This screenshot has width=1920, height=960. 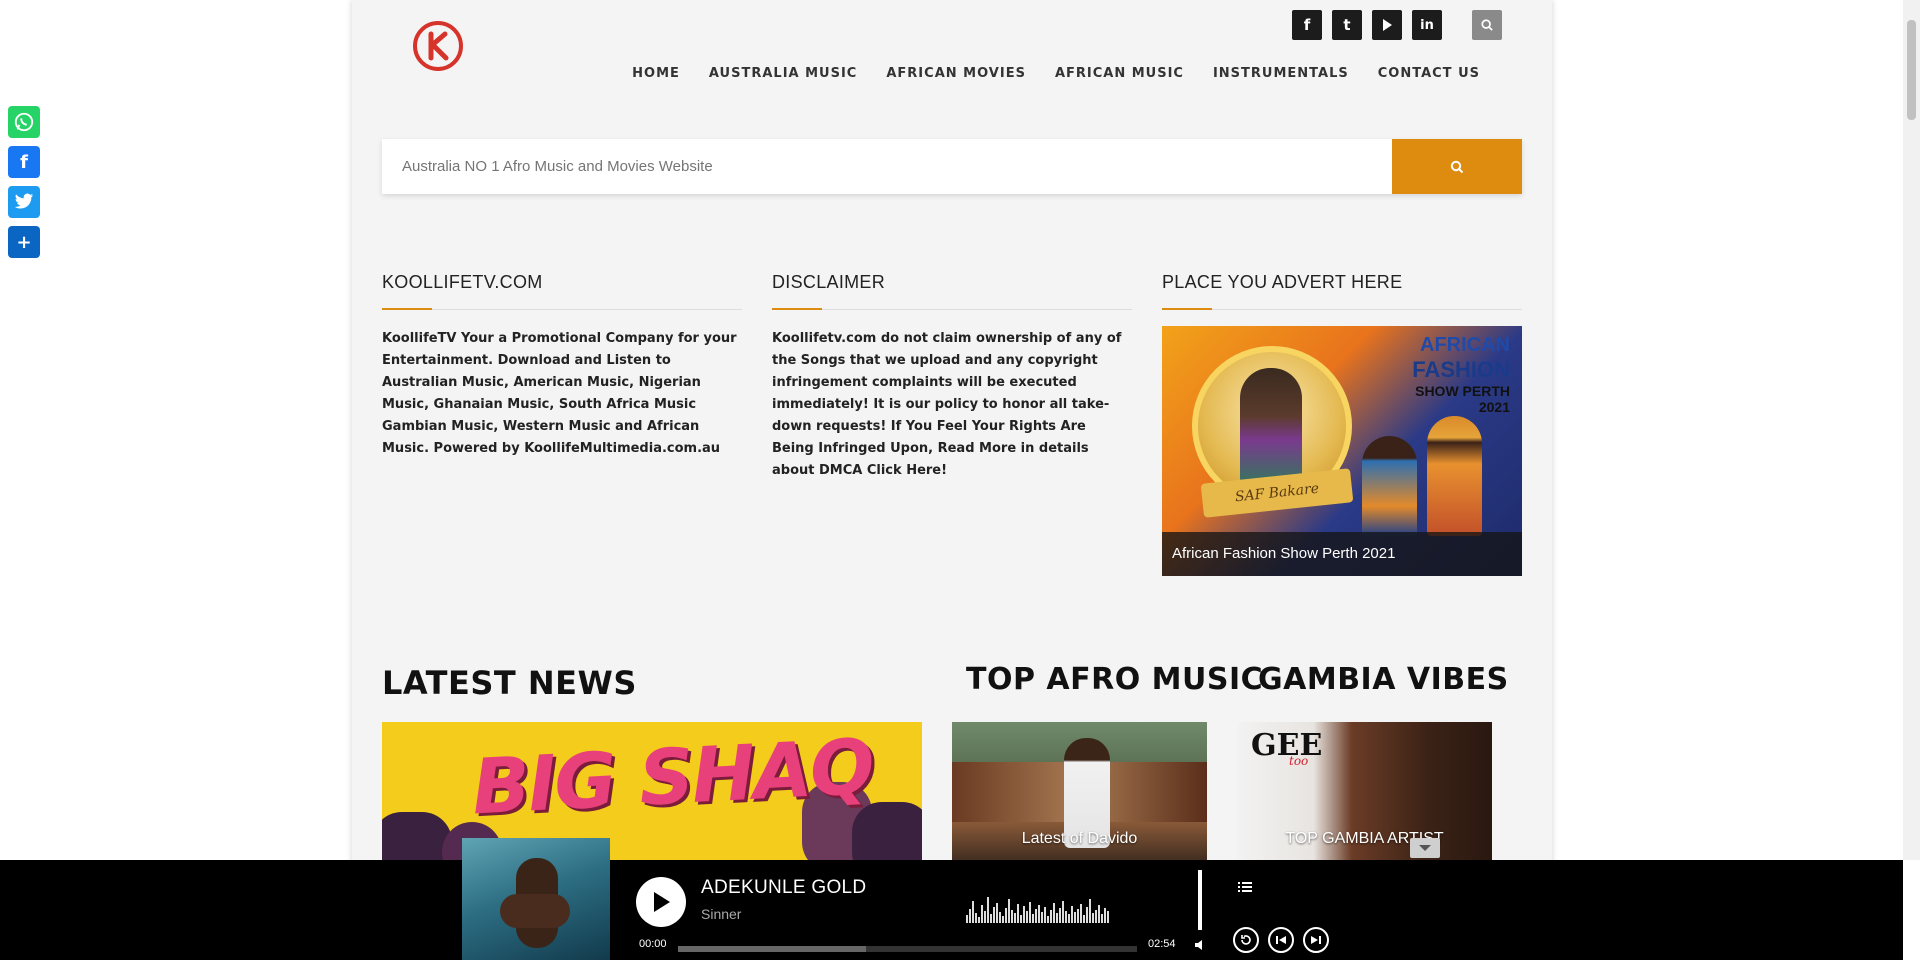 I want to click on more-share-icon: +, so click(x=24, y=242).